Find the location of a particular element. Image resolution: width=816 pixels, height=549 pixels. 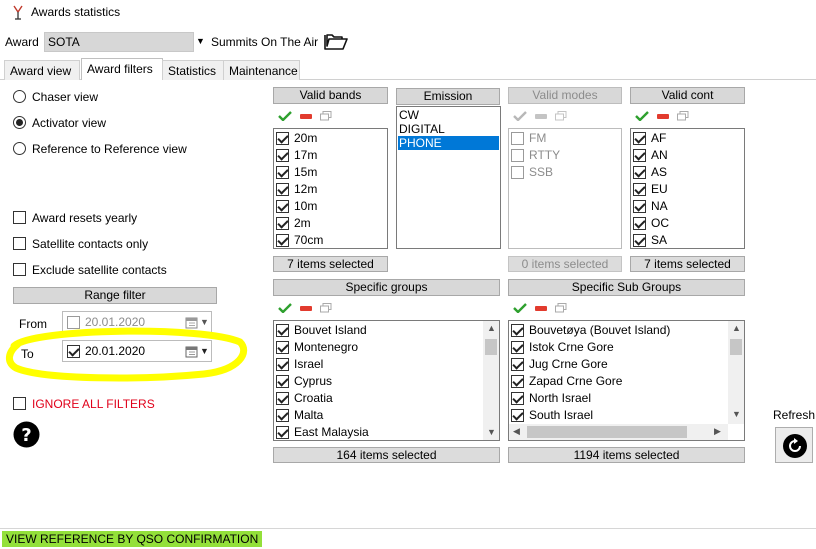

valid-modes-toolbar is located at coordinates (565, 116).